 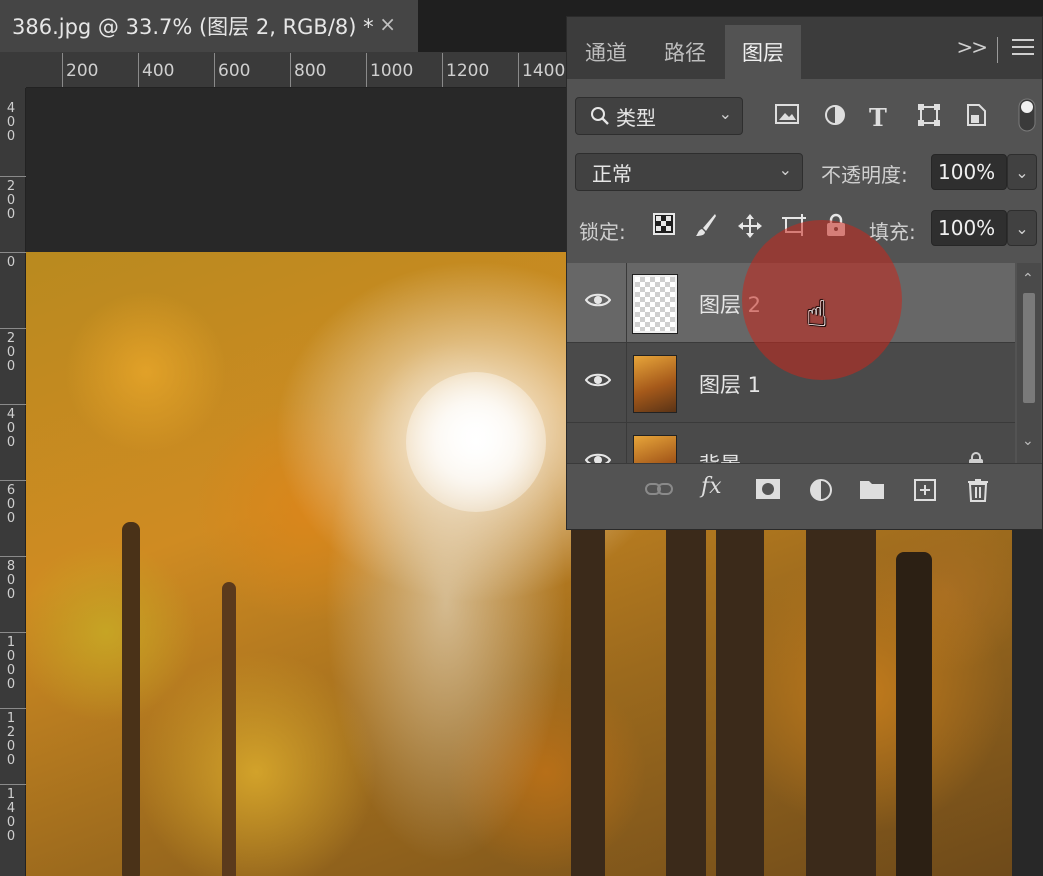 I want to click on trash-icon, so click(x=978, y=493).